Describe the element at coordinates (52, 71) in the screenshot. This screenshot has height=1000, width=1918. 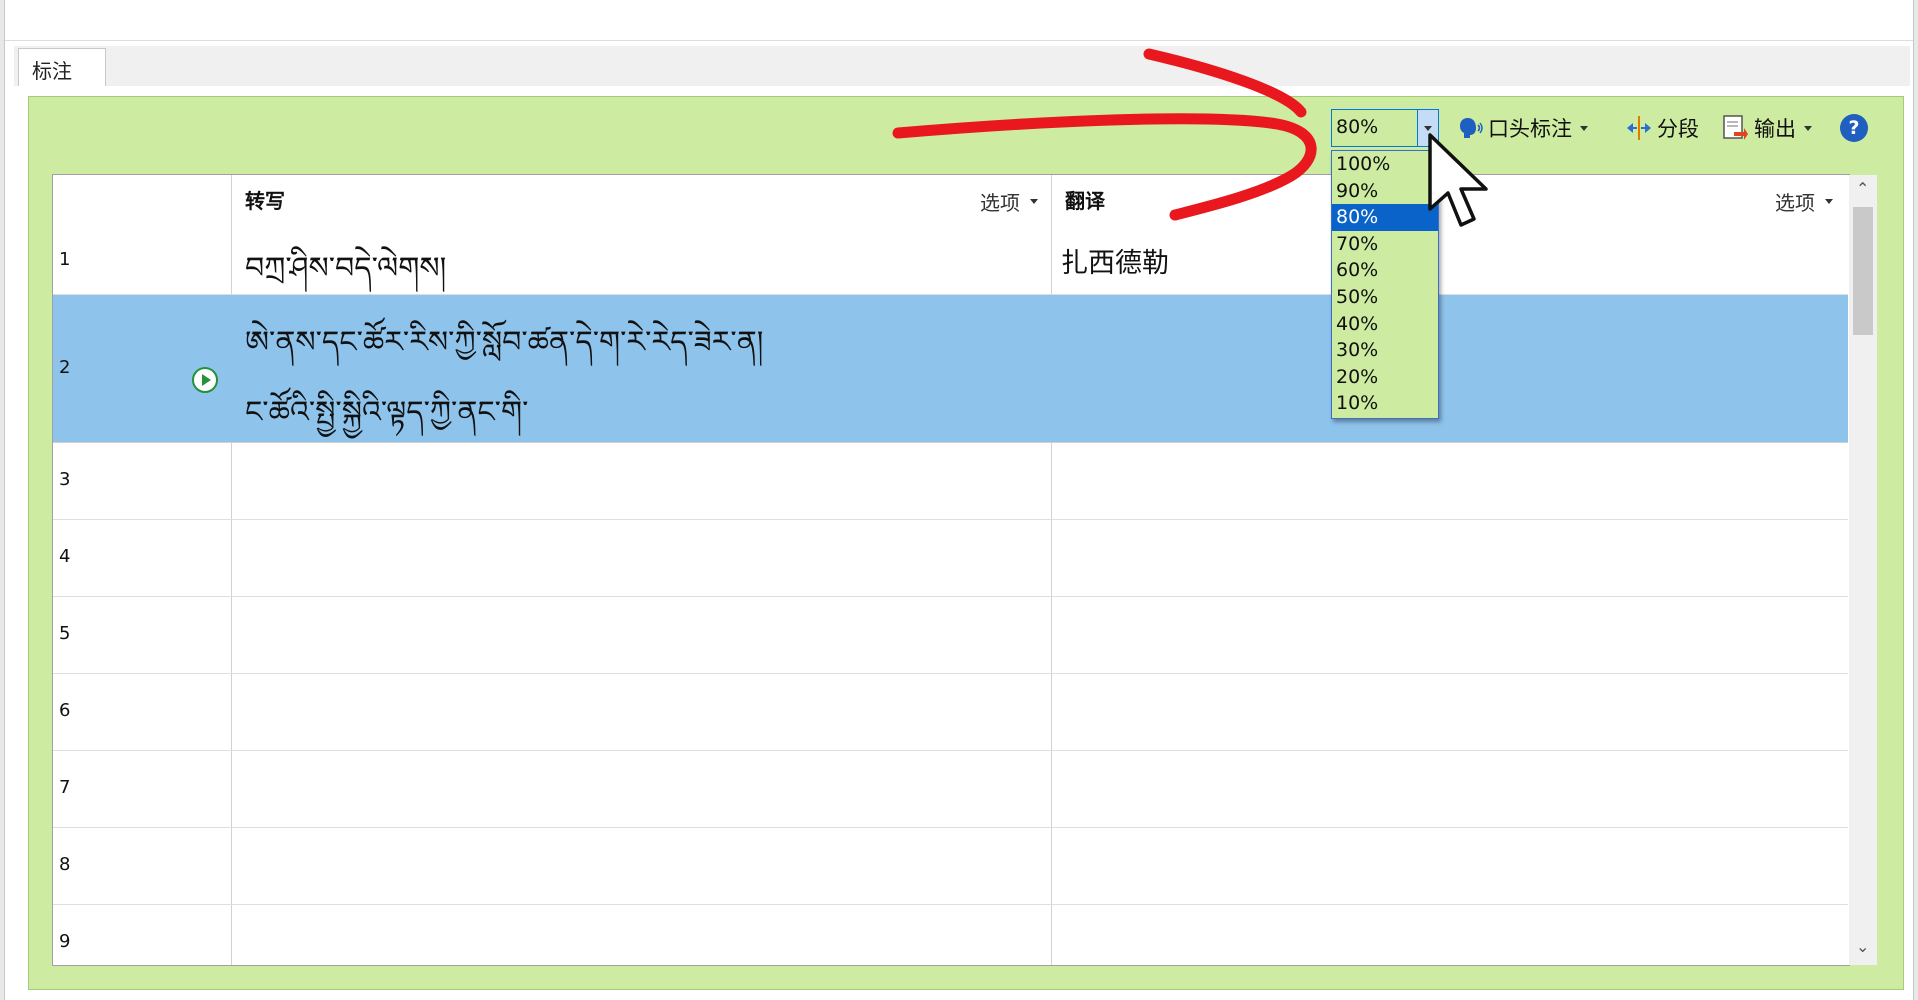
I see `tab-label: 标注` at that location.